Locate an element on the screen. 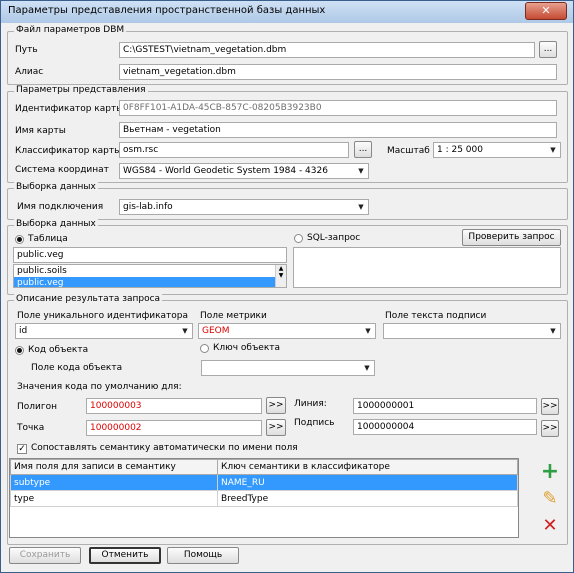 The height and width of the screenshot is (573, 574). geom-label: Поле метрики is located at coordinates (233, 316).